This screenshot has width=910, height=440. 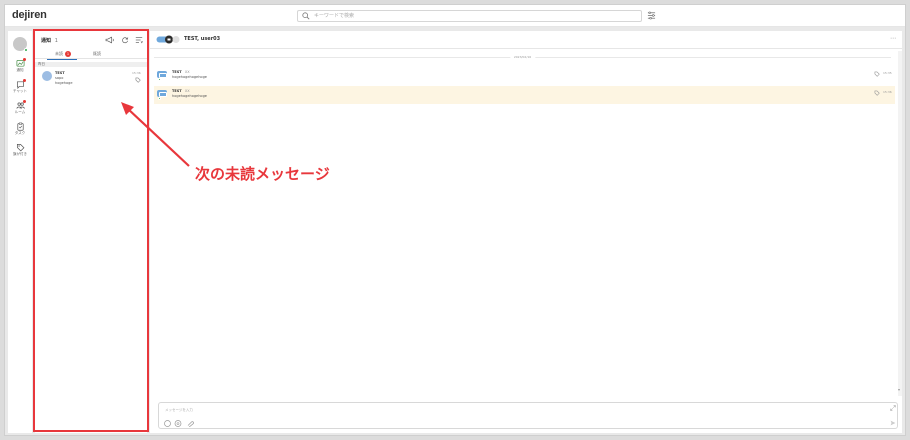 What do you see at coordinates (334, 16) in the screenshot?
I see `search-placeholder: キーワードで検索` at bounding box center [334, 16].